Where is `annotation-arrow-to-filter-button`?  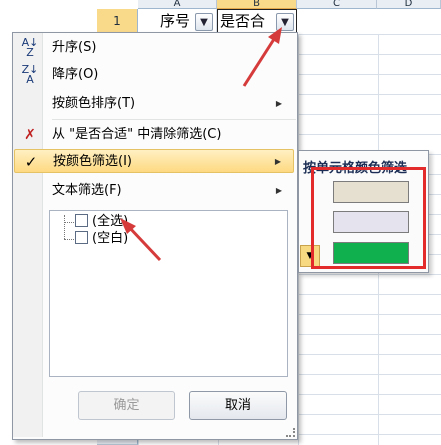 annotation-arrow-to-filter-button is located at coordinates (262, 57).